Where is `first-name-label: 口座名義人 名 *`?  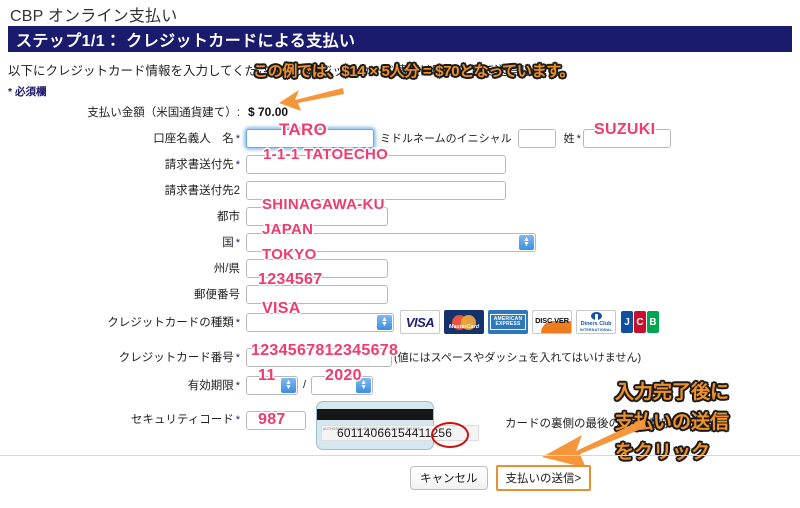
first-name-label: 口座名義人 名 * is located at coordinates (123, 138).